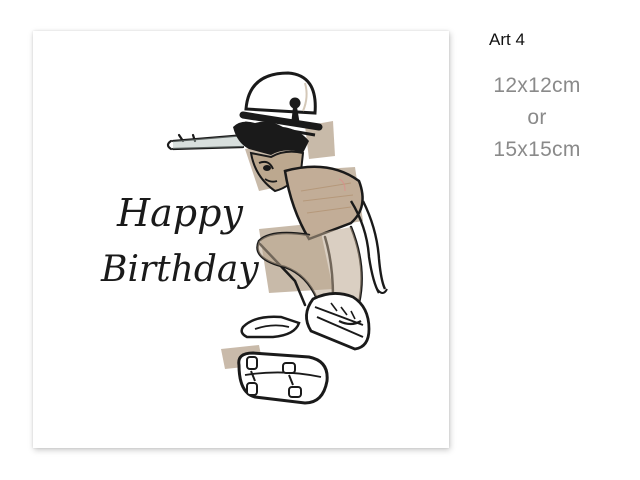 This screenshot has height=480, width=640. I want to click on greeting-birthday: Birthday, so click(179, 269).